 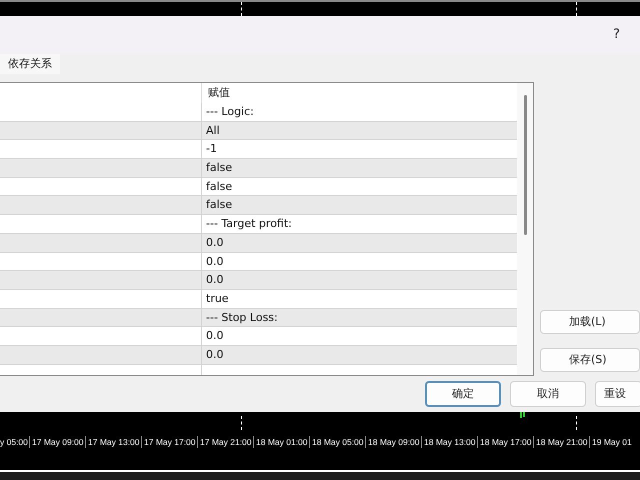 What do you see at coordinates (548, 394) in the screenshot?
I see `dialog-button: 取消` at bounding box center [548, 394].